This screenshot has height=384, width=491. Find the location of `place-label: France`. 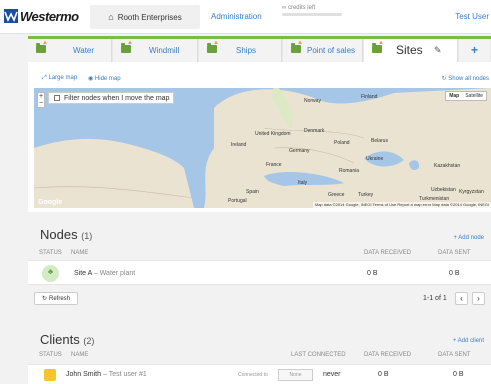

place-label: France is located at coordinates (274, 165).